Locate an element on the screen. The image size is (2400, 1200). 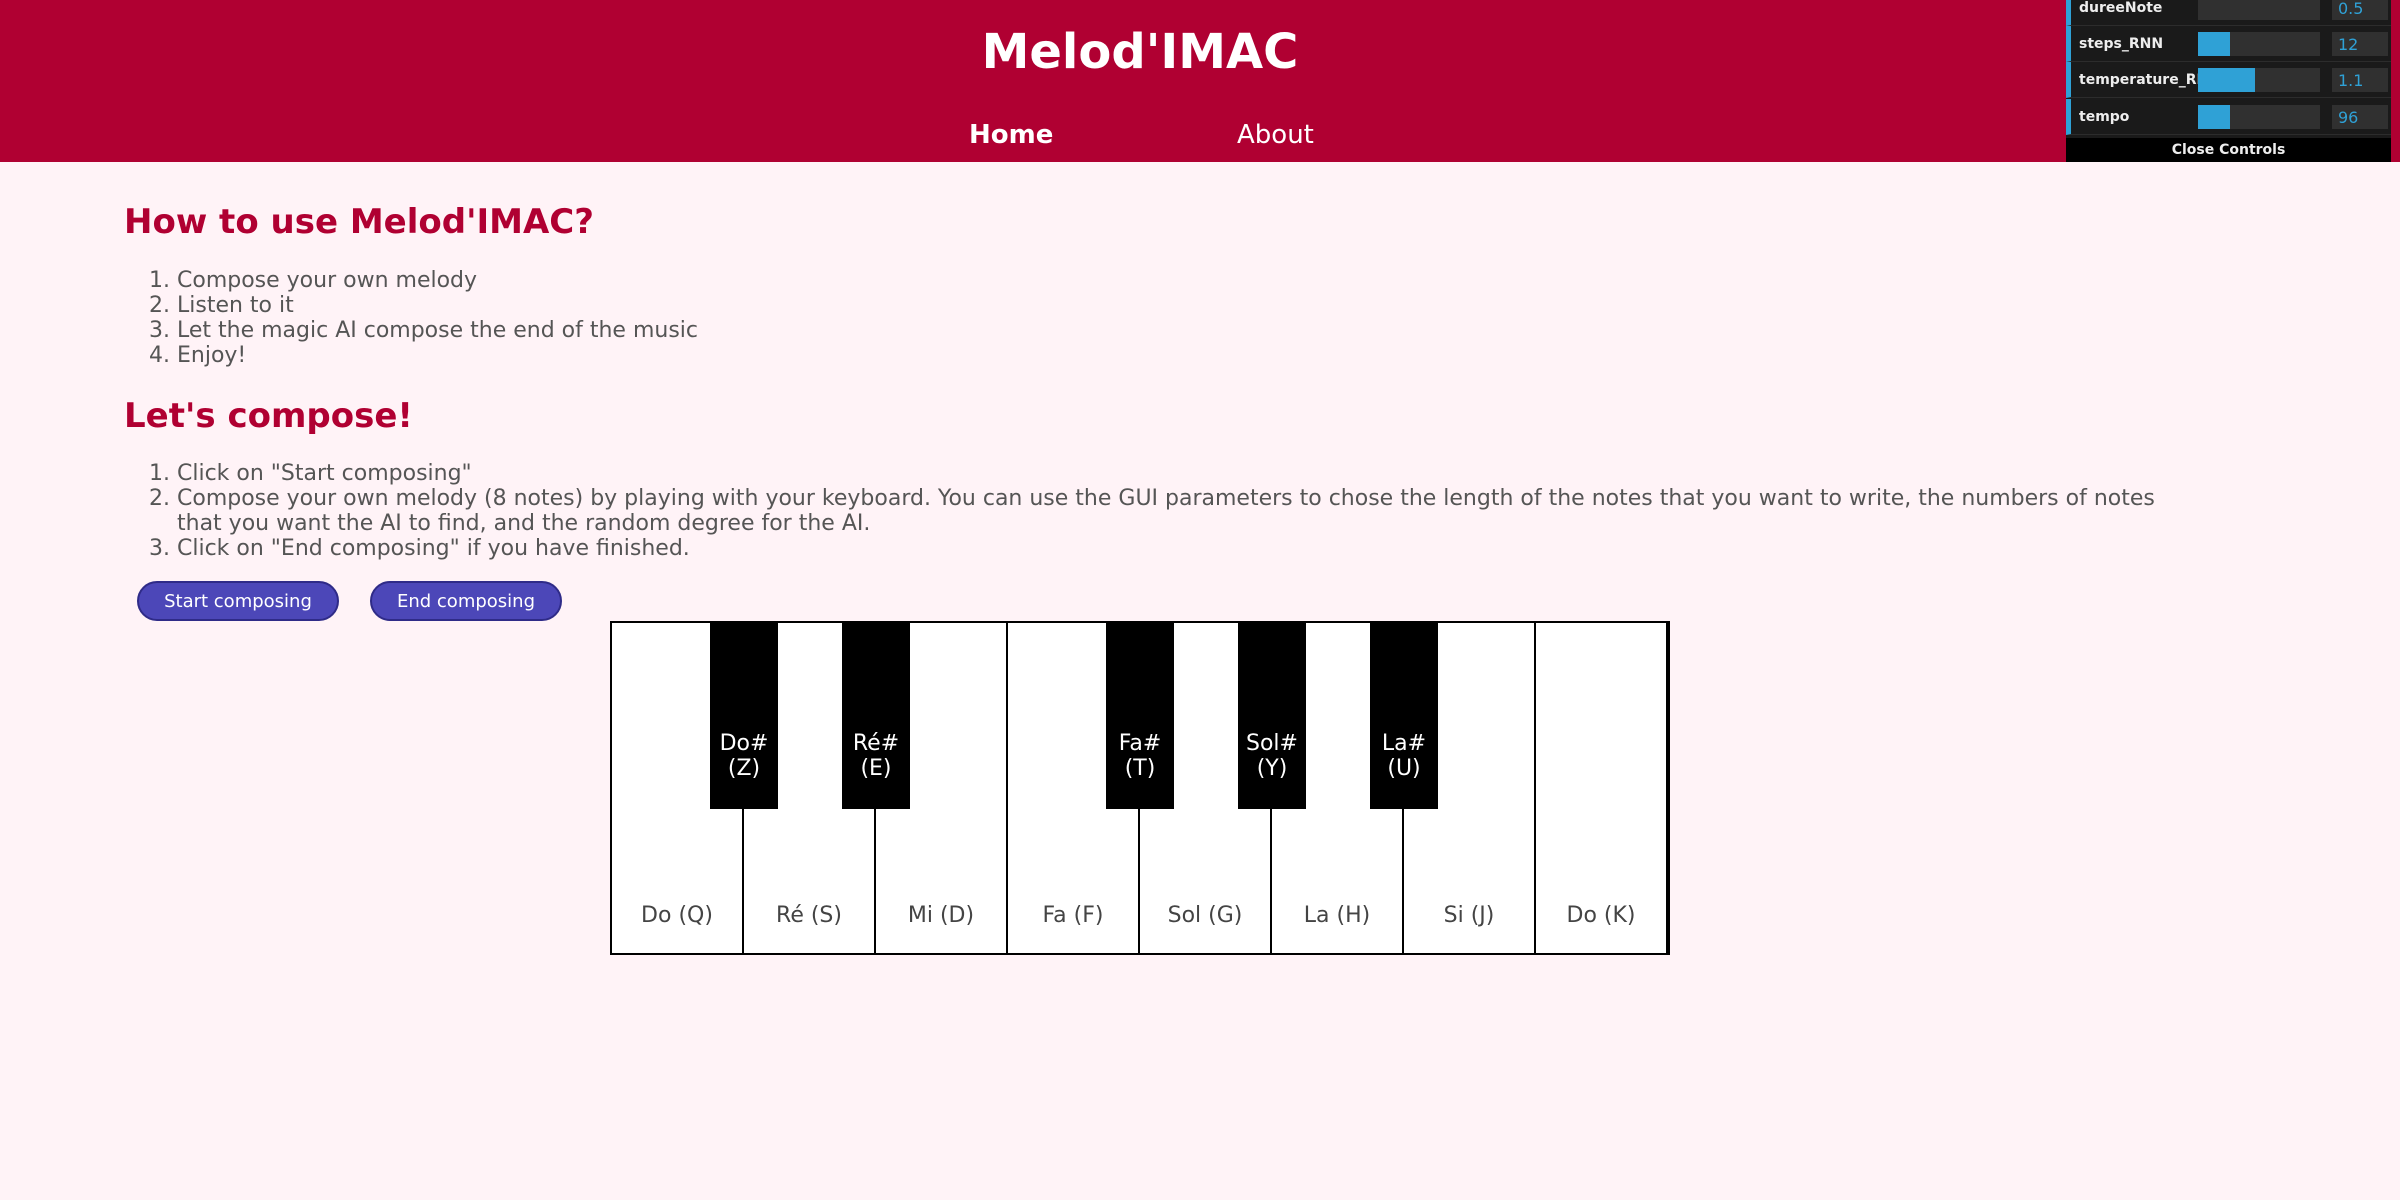
key-label: La# (U) is located at coordinates (1404, 756).